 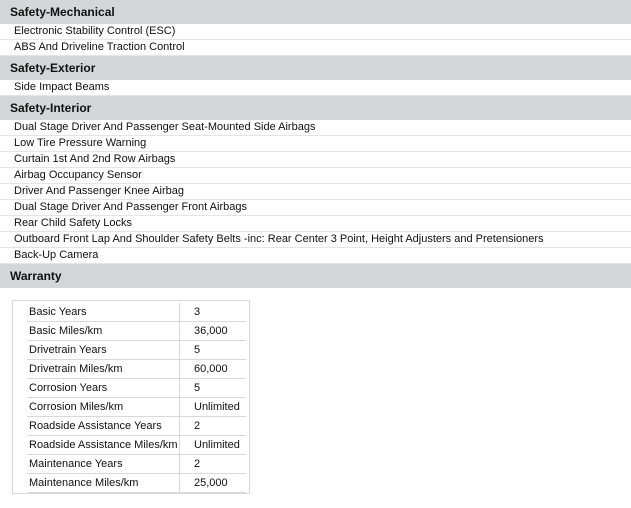 What do you see at coordinates (315, 48) in the screenshot?
I see `feature-item: ABS And Driveline Traction Control` at bounding box center [315, 48].